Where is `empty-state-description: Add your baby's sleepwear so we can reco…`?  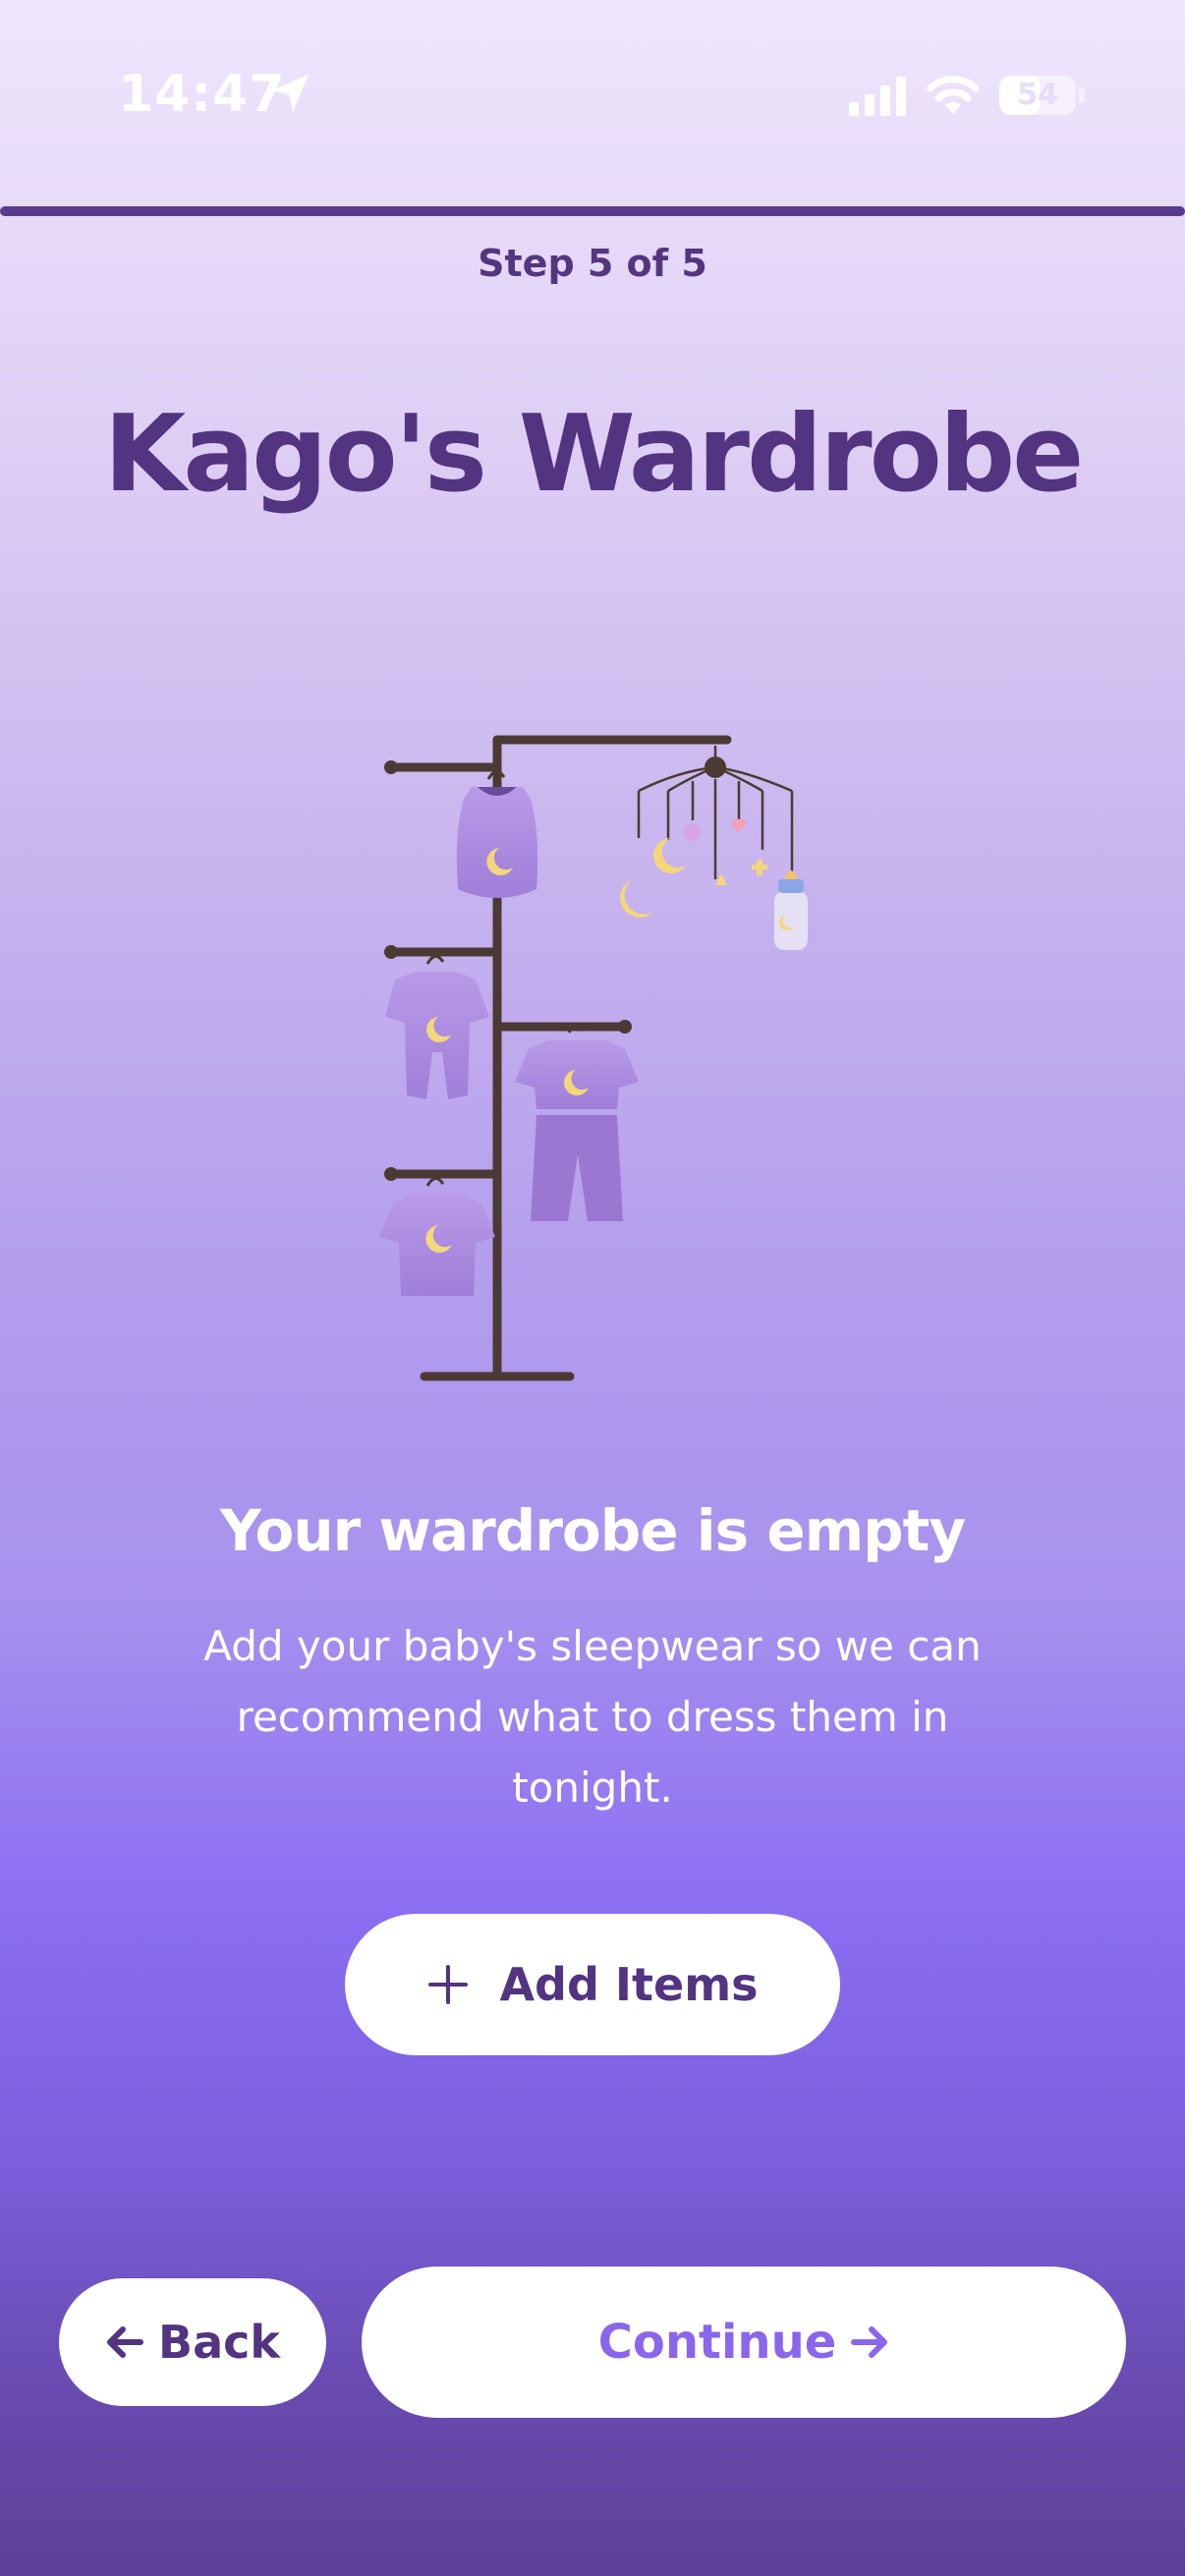
empty-state-description: Add your baby's sleepwear so we can reco… is located at coordinates (592, 1717).